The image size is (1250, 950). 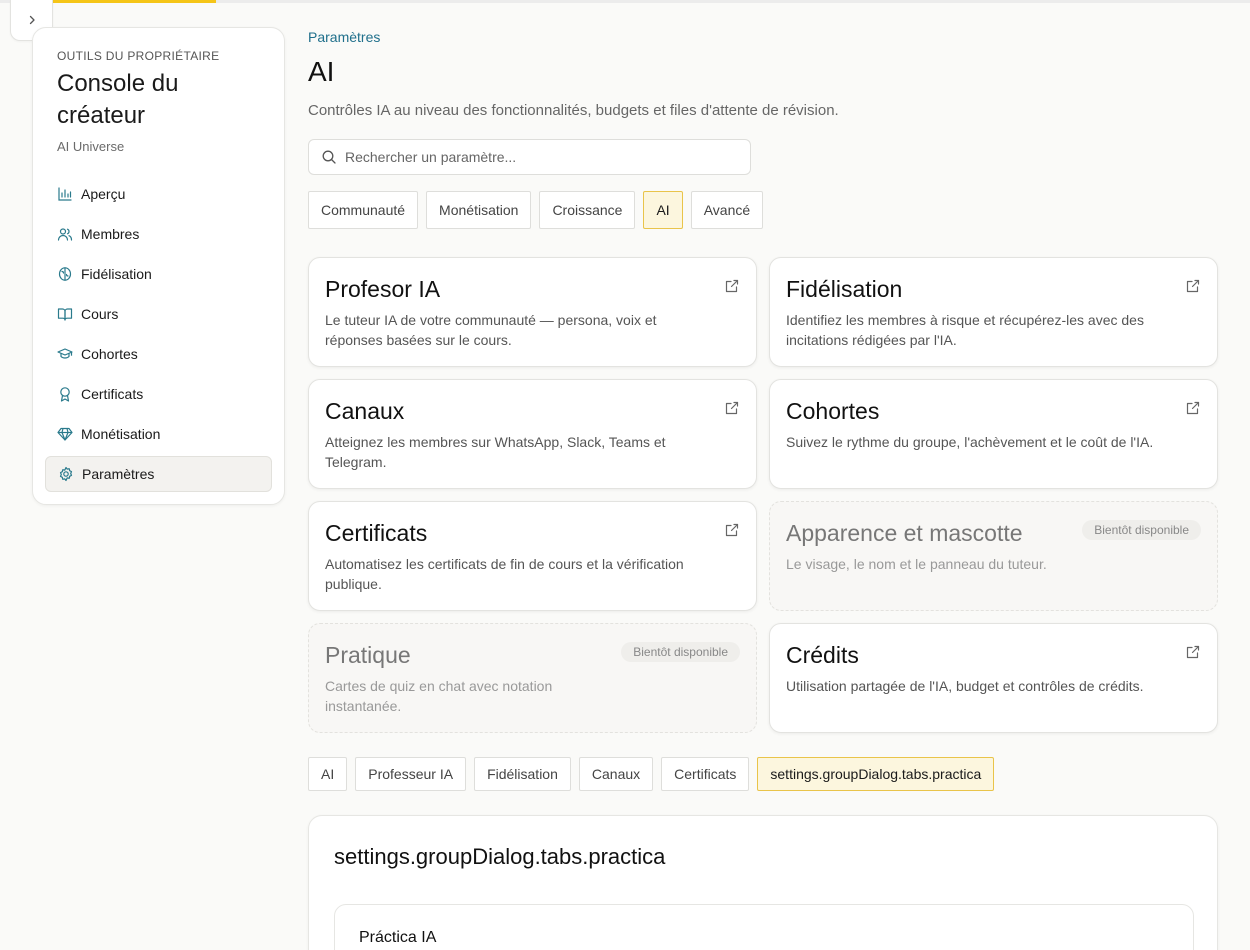 I want to click on sidebar-item-monetisation: Monétisation, so click(x=158, y=434).